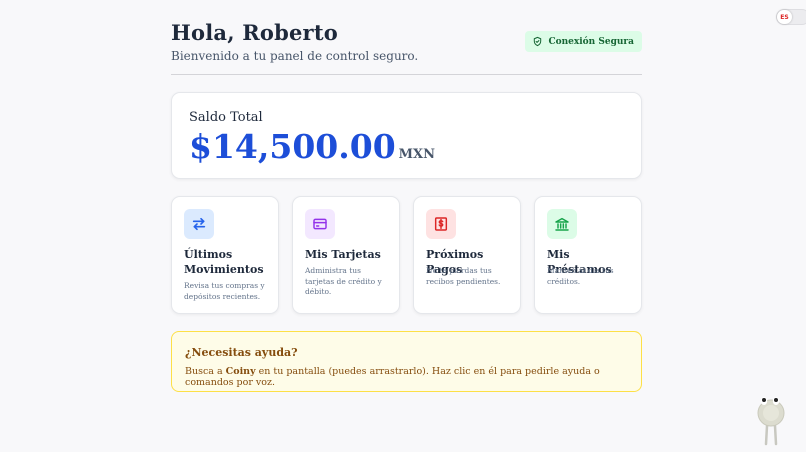 The height and width of the screenshot is (452, 806). I want to click on header-divider, so click(406, 74).